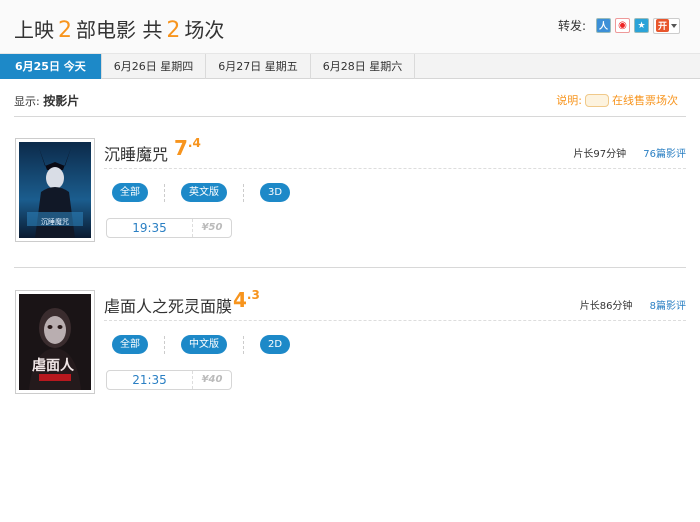  I want to click on movie-poster: 沉睡魔咒, so click(55, 190).